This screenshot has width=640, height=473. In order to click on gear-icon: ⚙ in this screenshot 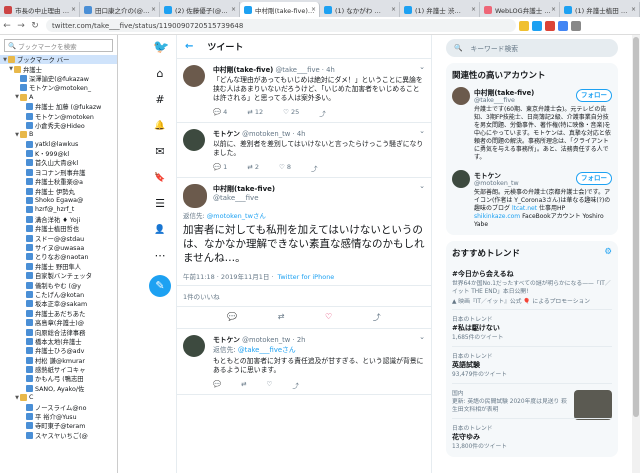, I will do `click(608, 253)`.